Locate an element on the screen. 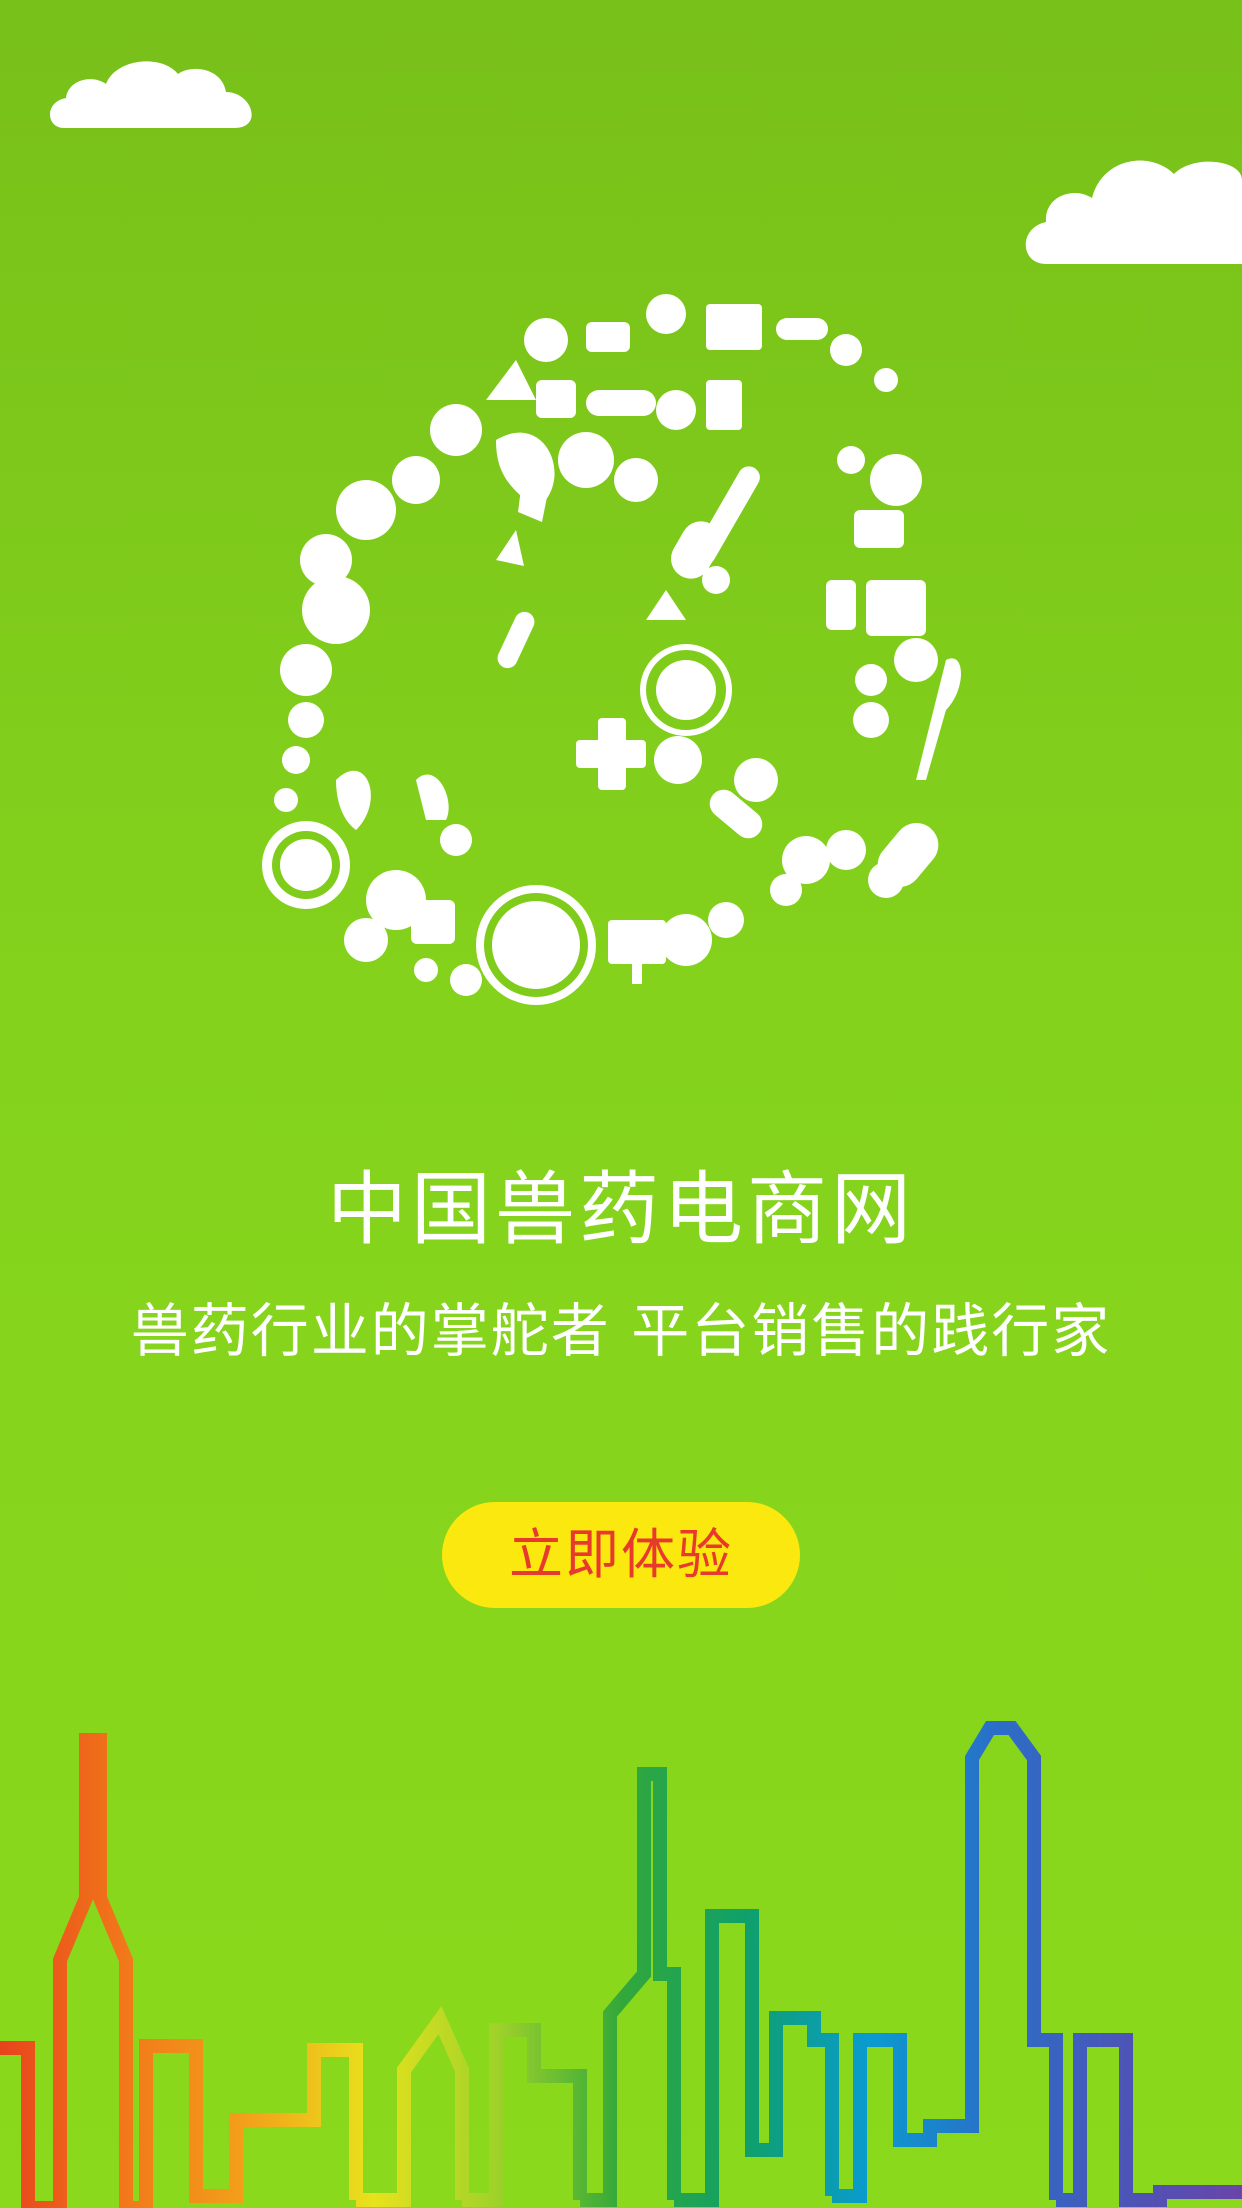 This screenshot has width=1242, height=2208. app-slogan: 兽药行业的掌舵者 平台销售的践行家 is located at coordinates (621, 1331).